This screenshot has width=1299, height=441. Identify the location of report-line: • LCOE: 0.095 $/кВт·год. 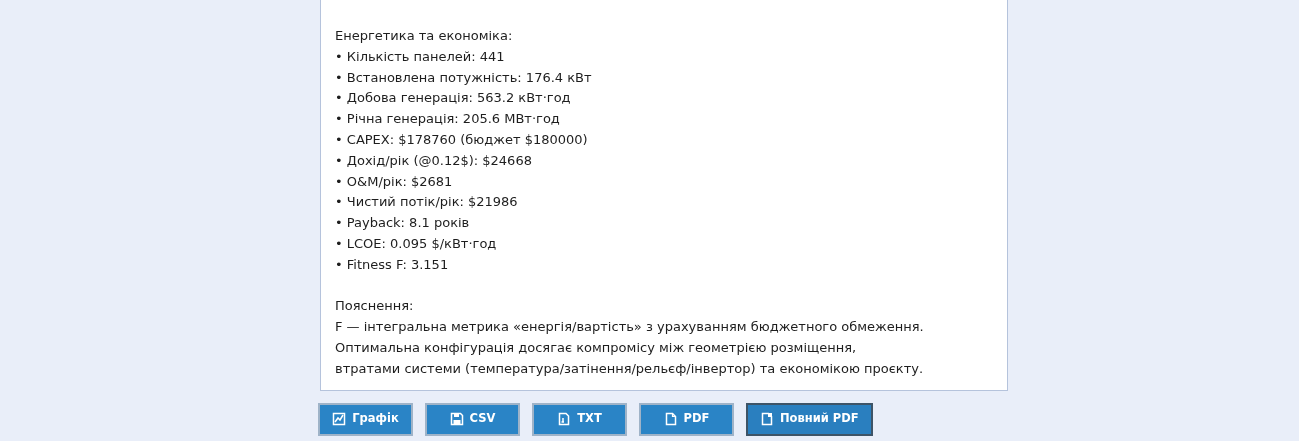
(416, 243).